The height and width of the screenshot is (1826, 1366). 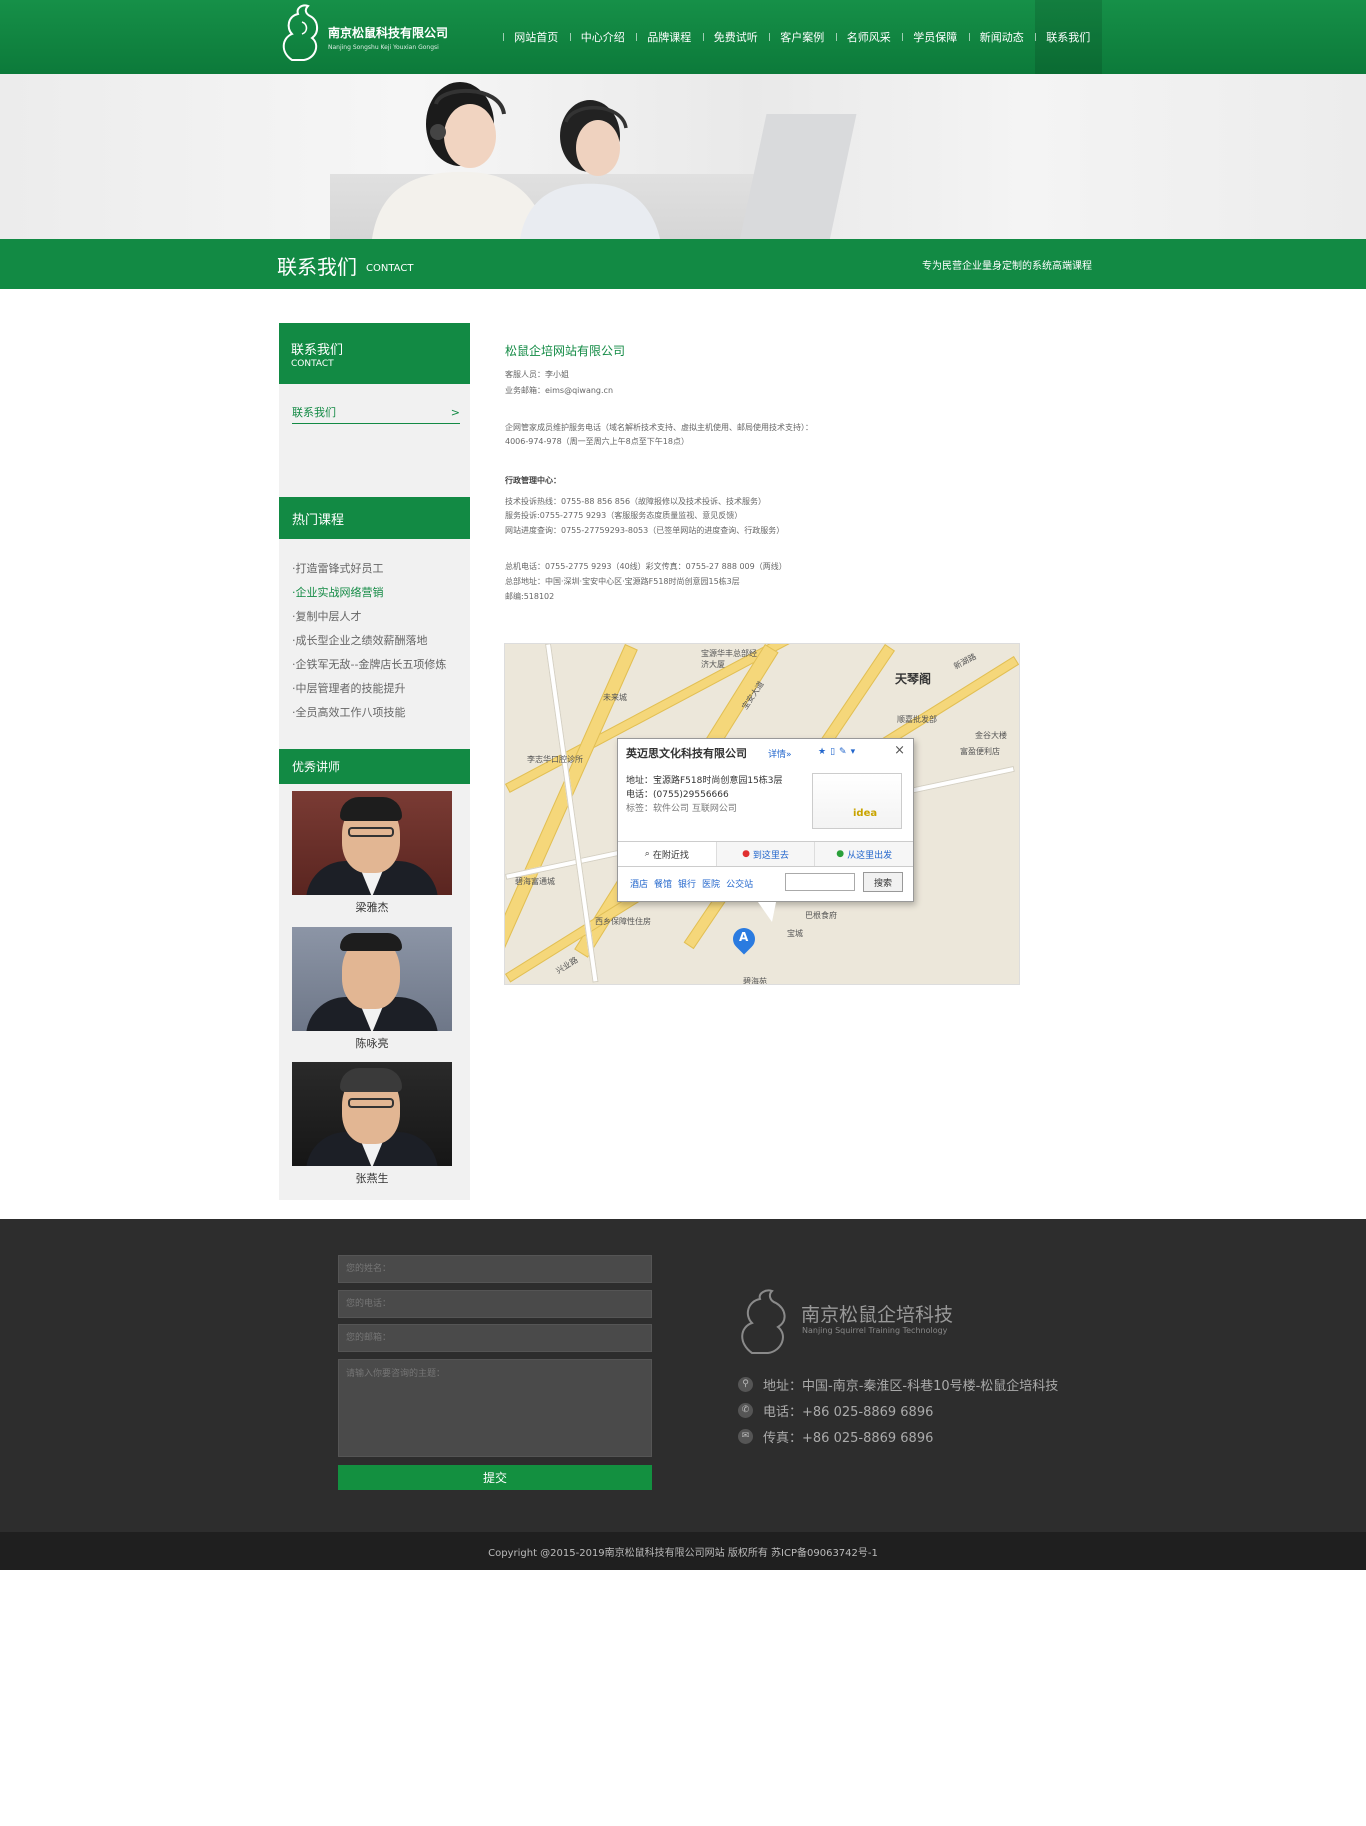 What do you see at coordinates (535, 881) in the screenshot?
I see `map-label: 碧海富通城` at bounding box center [535, 881].